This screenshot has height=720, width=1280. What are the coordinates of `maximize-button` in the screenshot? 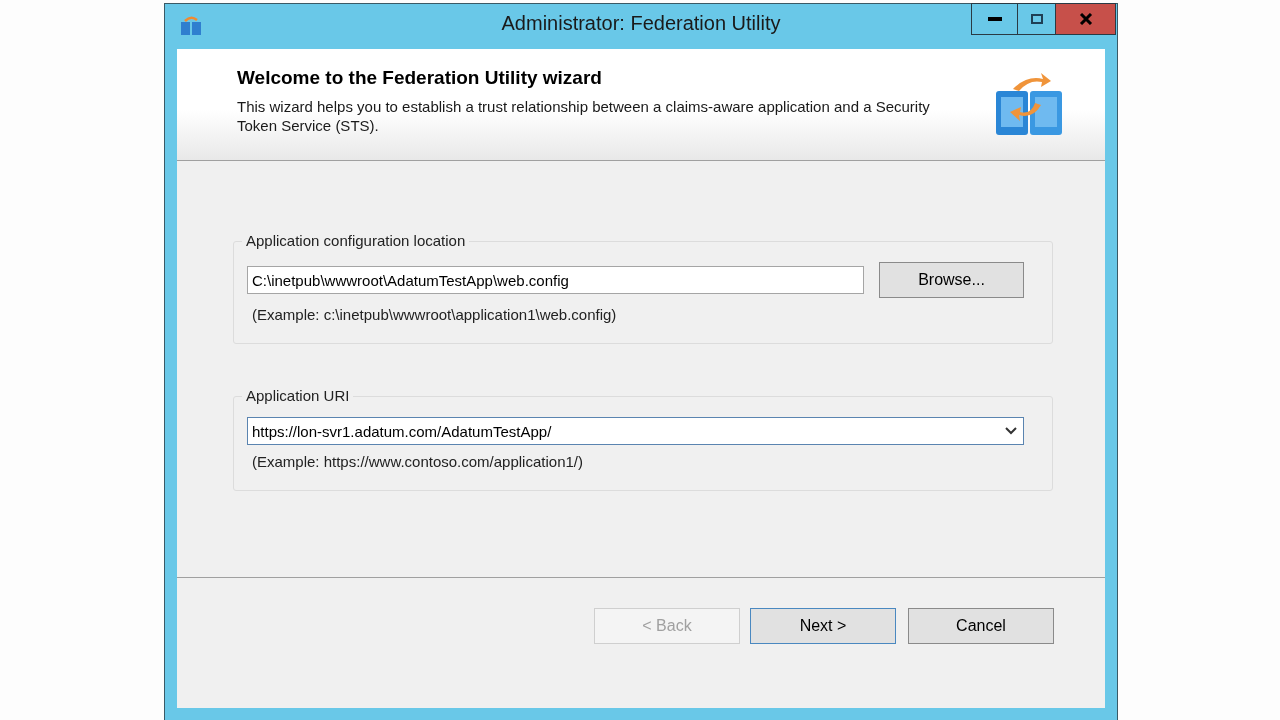 It's located at (1037, 19).